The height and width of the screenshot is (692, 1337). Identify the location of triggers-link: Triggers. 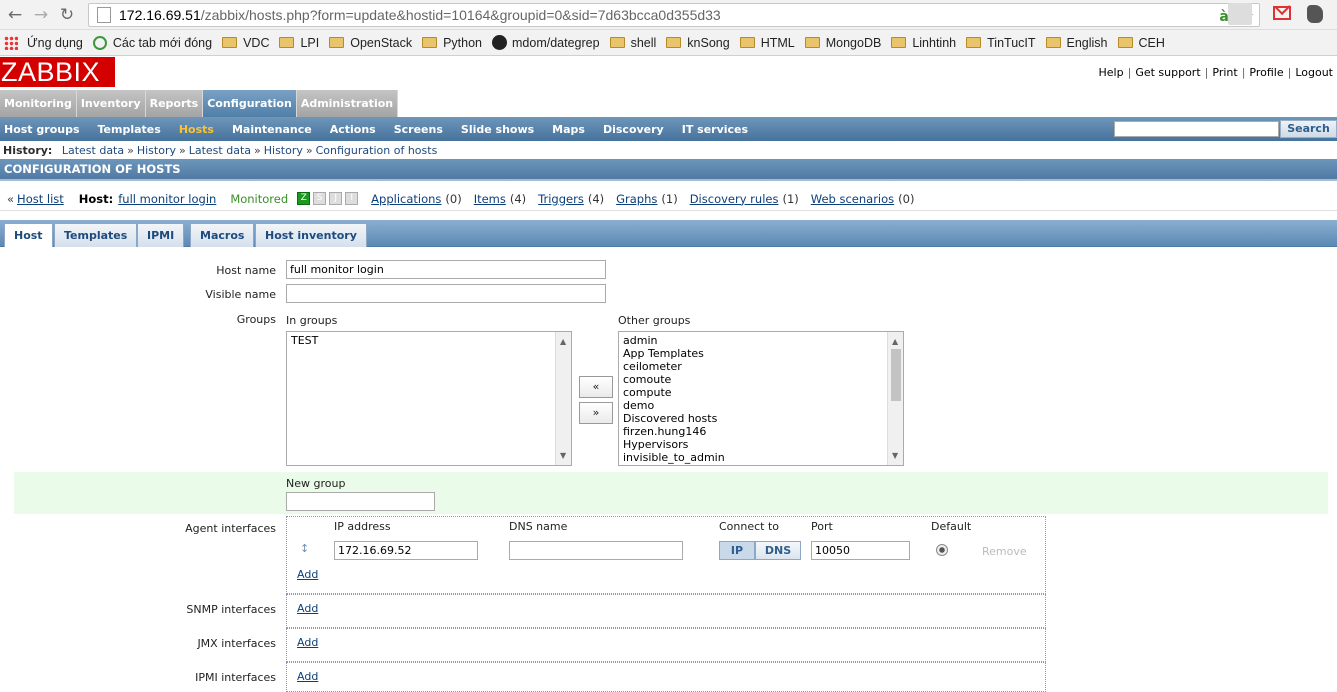
(561, 199).